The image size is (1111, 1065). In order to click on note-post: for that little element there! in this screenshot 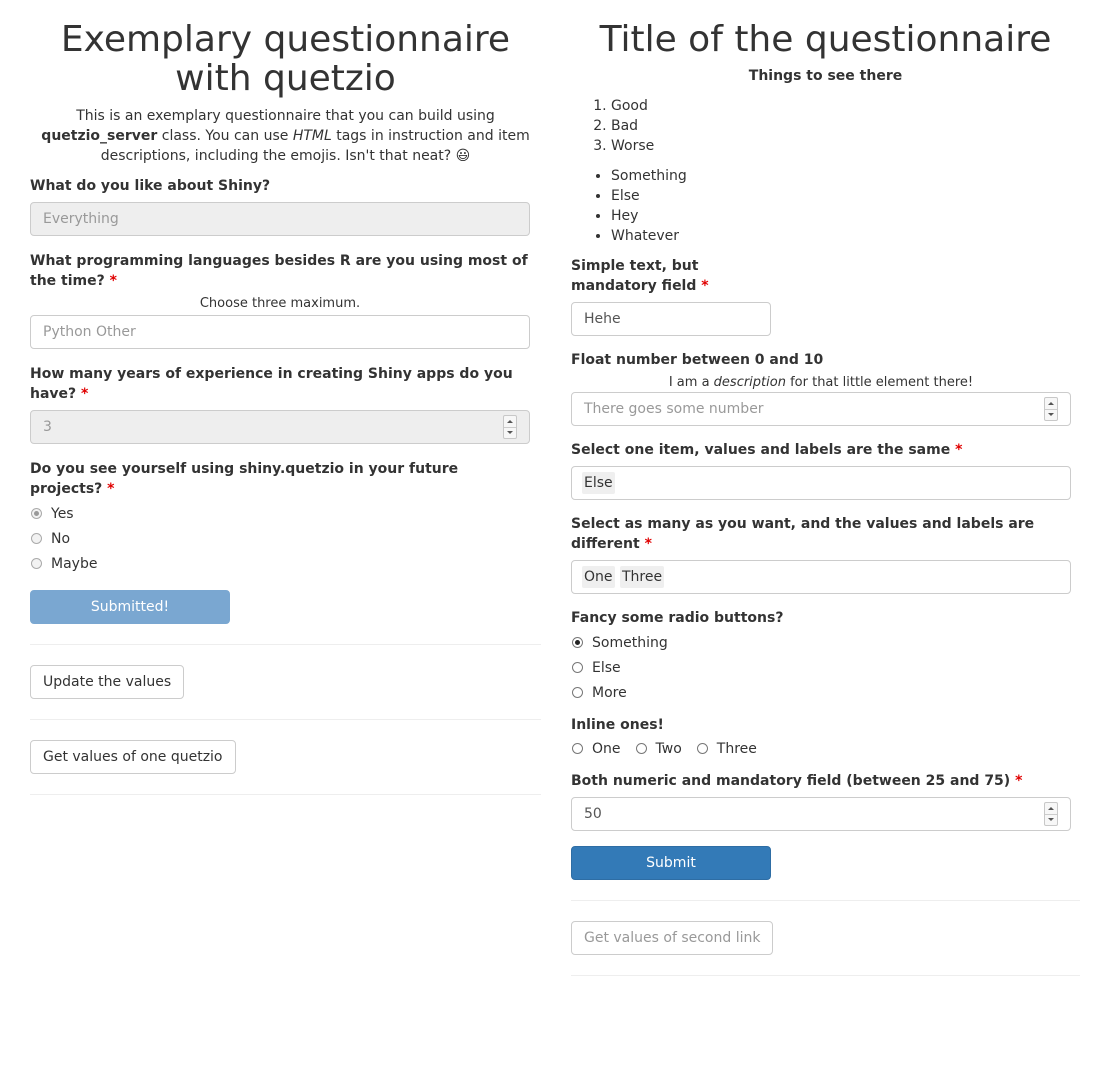, I will do `click(879, 382)`.